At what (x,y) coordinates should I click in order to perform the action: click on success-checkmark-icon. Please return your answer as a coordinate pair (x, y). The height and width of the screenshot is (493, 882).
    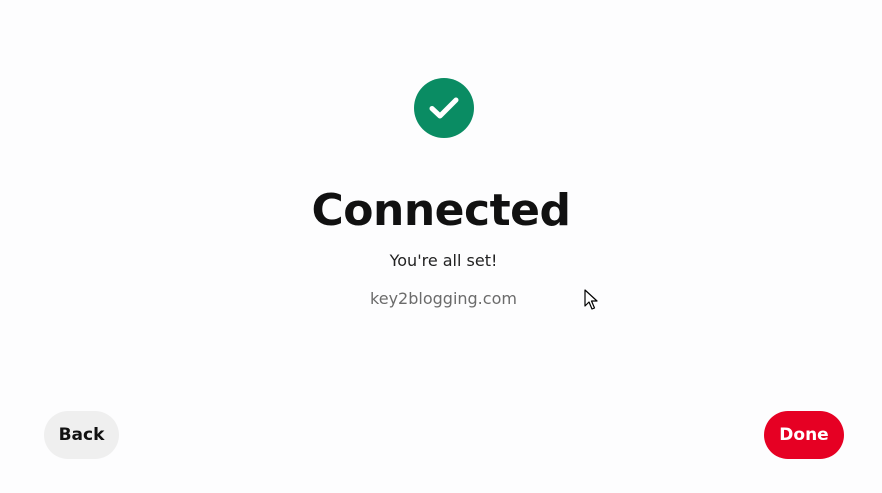
    Looking at the image, I should click on (444, 108).